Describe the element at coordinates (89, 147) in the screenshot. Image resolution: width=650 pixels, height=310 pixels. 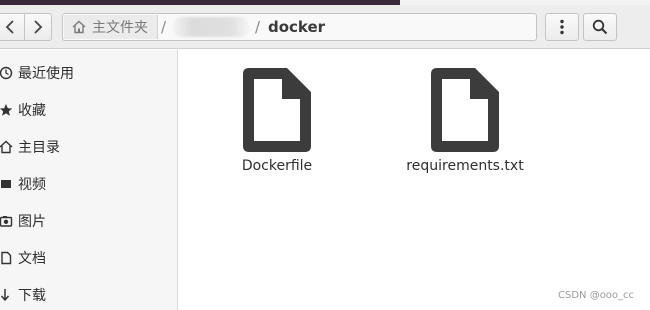
I see `sidebar-item-home: 主目录` at that location.